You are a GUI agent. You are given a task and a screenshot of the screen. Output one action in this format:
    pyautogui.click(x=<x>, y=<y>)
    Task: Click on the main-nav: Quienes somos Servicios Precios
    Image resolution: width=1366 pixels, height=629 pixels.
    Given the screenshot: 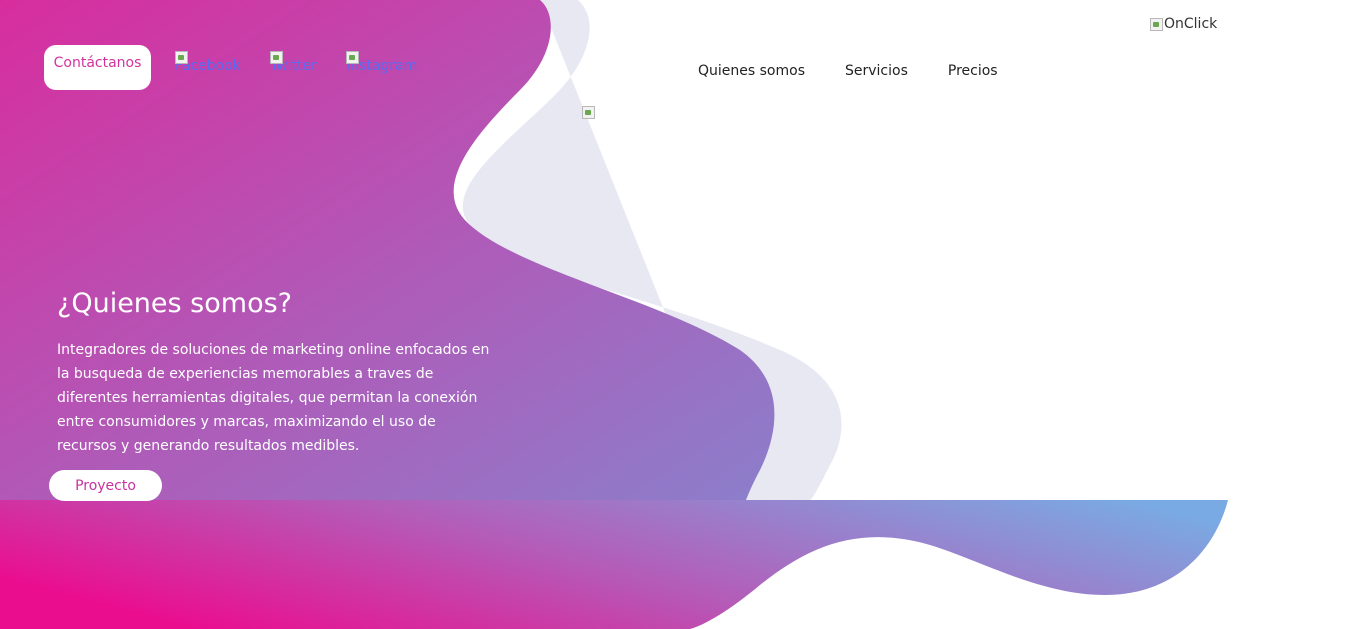 What is the action you would take?
    pyautogui.click(x=848, y=71)
    